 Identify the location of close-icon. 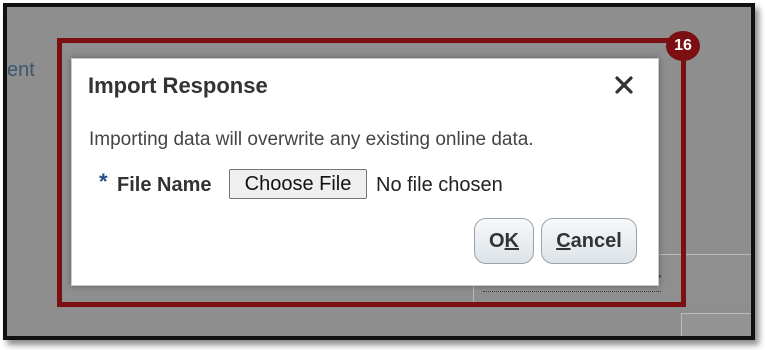
(624, 85).